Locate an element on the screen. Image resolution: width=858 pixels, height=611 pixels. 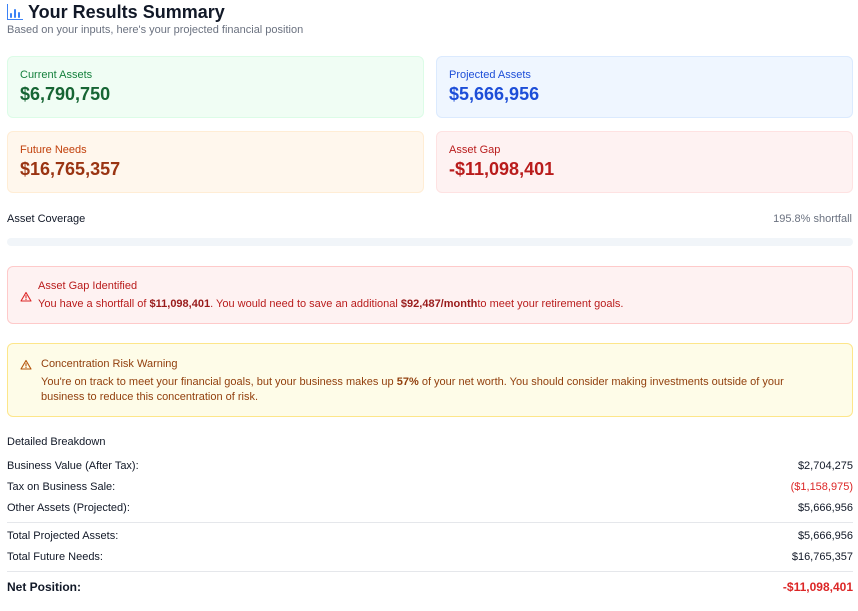
asset-coverage-value: 195.8% shortfall is located at coordinates (812, 219).